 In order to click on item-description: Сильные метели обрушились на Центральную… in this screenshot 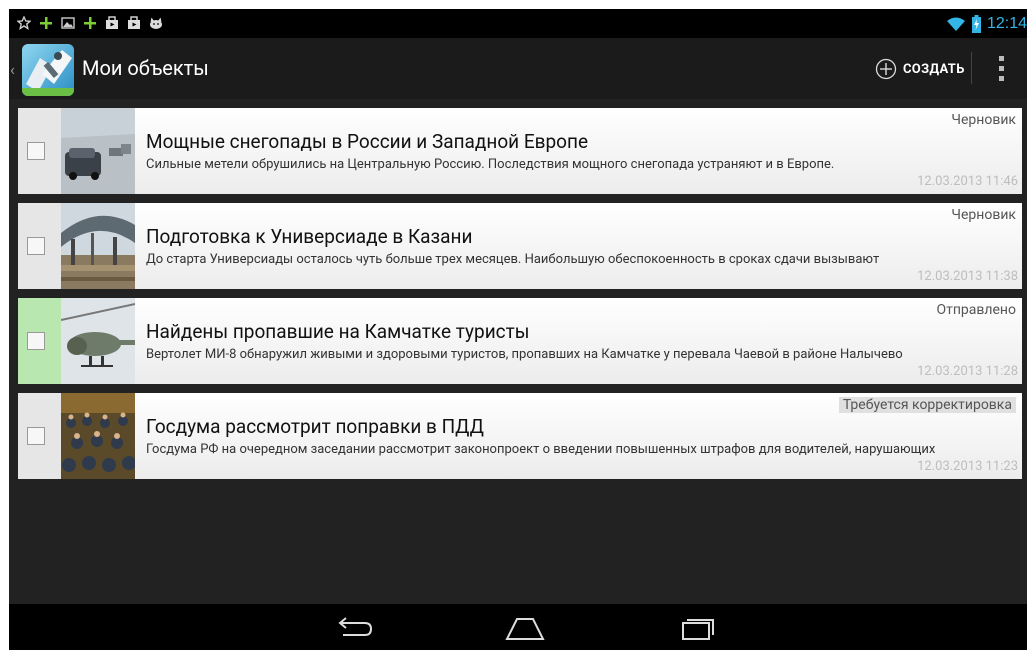, I will do `click(490, 164)`.